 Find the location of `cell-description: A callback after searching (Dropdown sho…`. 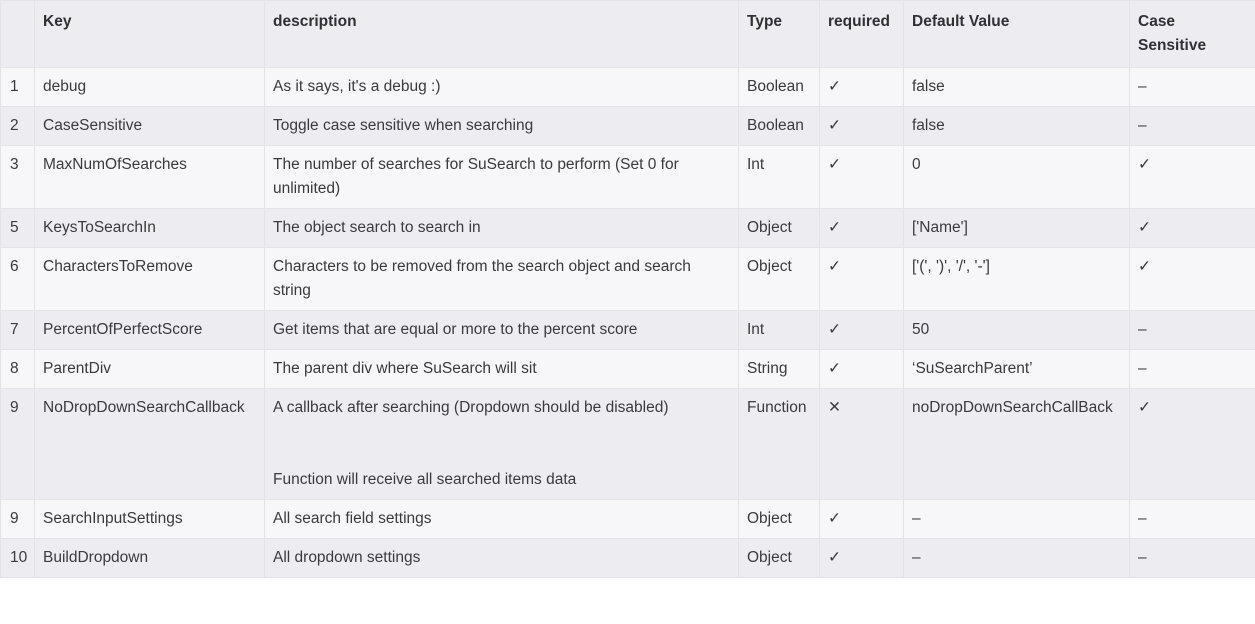

cell-description: A callback after searching (Dropdown sho… is located at coordinates (501, 444).